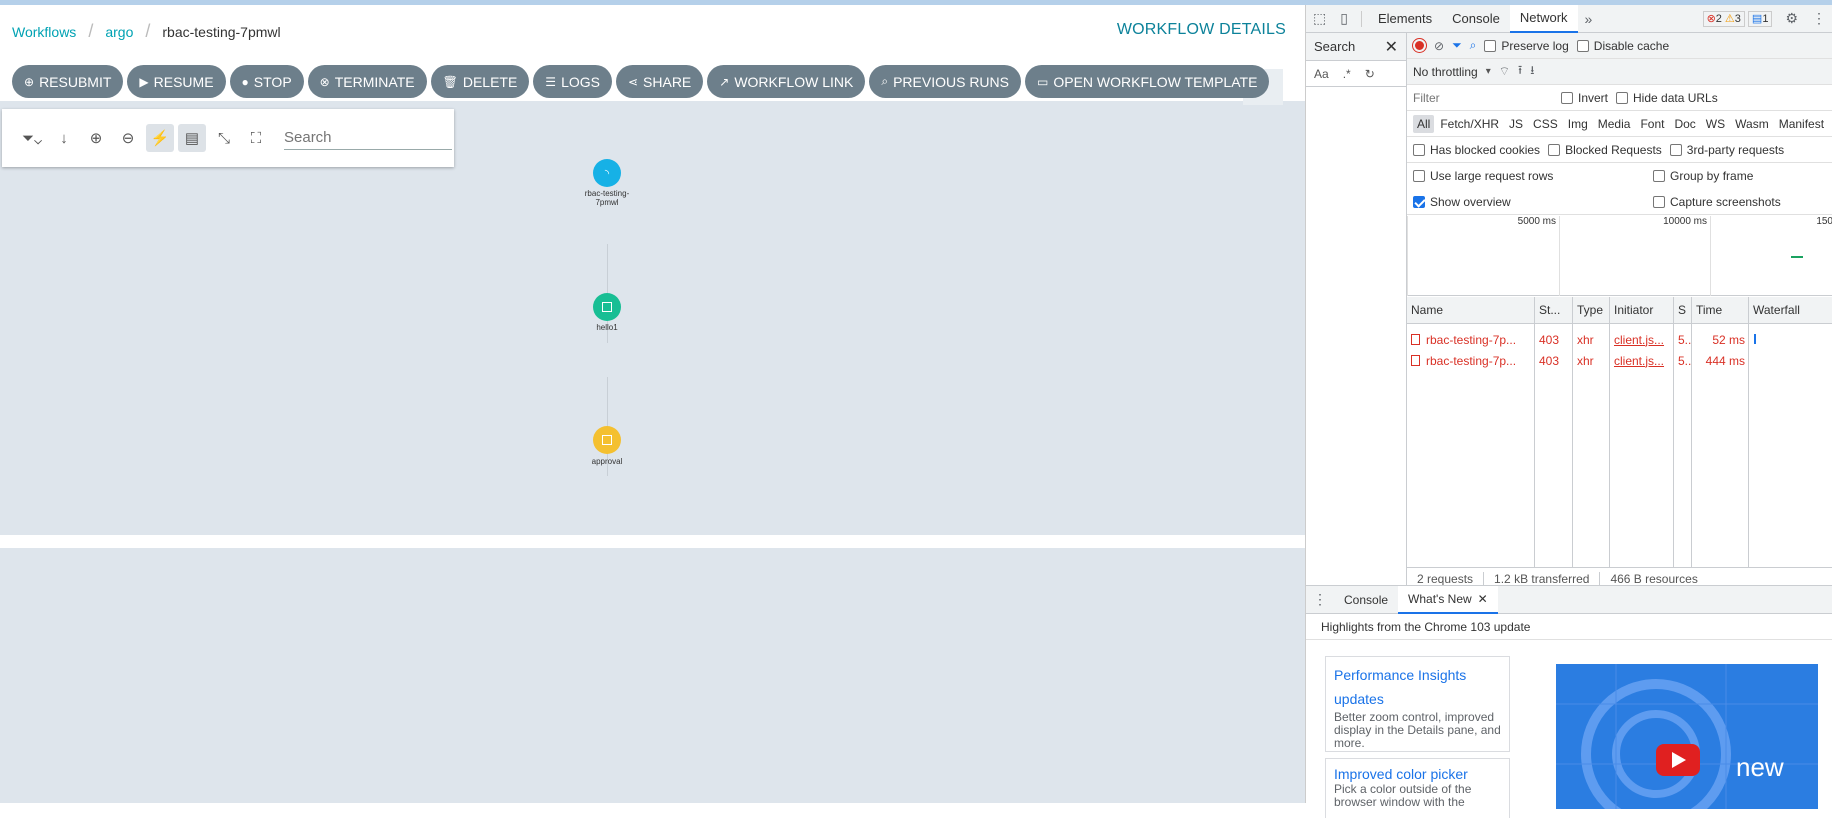 This screenshot has height=818, width=1832. What do you see at coordinates (1791, 18) in the screenshot?
I see `gear-icon: ⚙` at bounding box center [1791, 18].